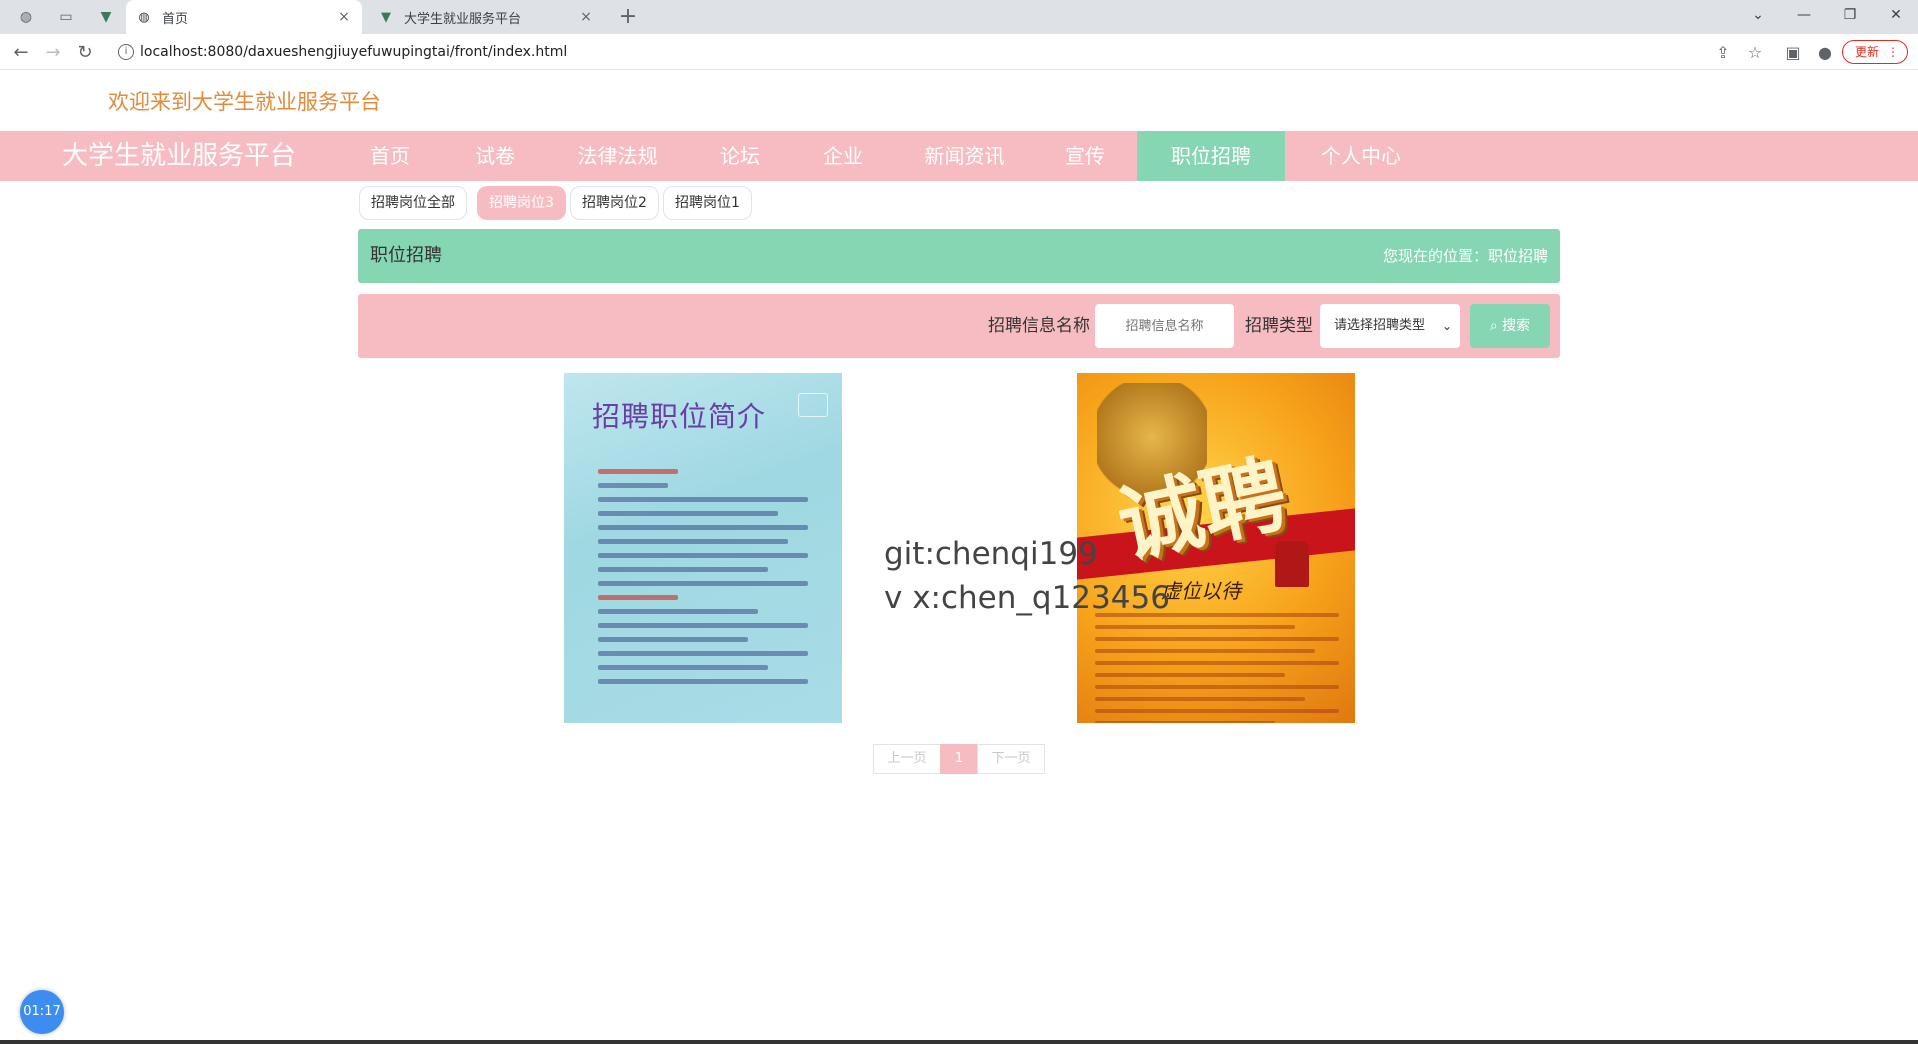 The image size is (1918, 1044). What do you see at coordinates (1361, 156) in the screenshot?
I see `nav-item-profile: 个人中心` at bounding box center [1361, 156].